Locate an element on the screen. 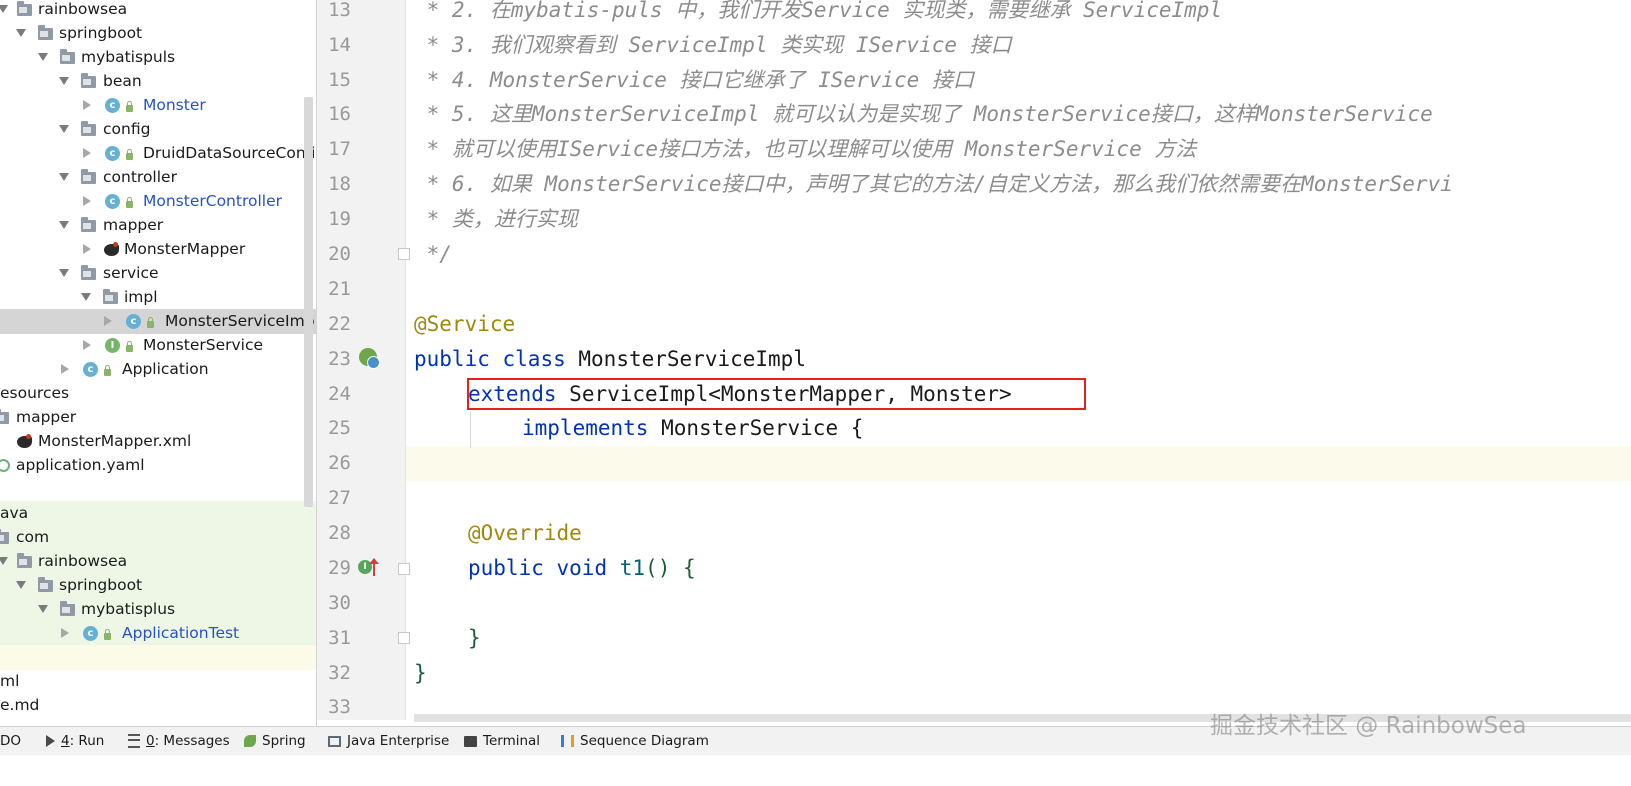 Image resolution: width=1631 pixels, height=786 pixels. tab-messages-number: 0 is located at coordinates (150, 741).